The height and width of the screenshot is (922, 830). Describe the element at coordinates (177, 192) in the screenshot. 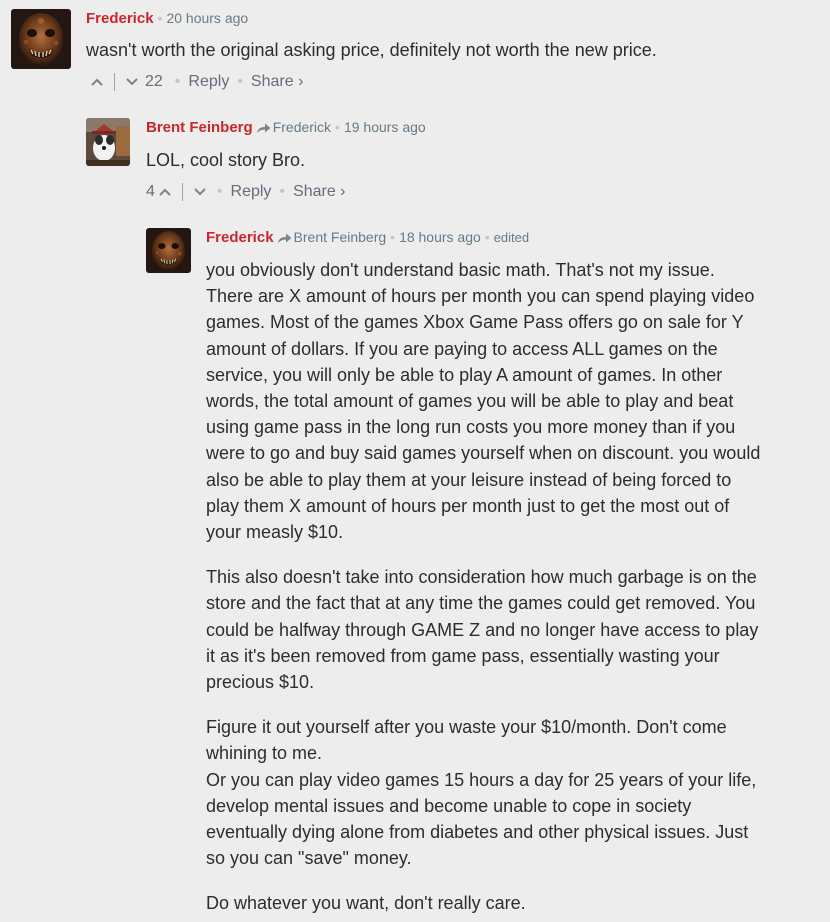

I see `vote-group: 4` at that location.